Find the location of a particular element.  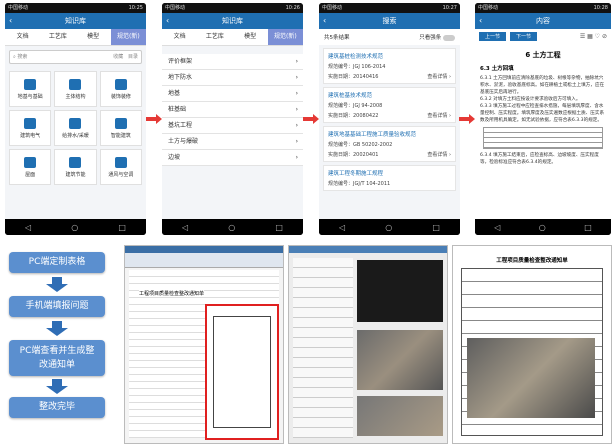

result-count: 共5条结果 is located at coordinates (337, 38).